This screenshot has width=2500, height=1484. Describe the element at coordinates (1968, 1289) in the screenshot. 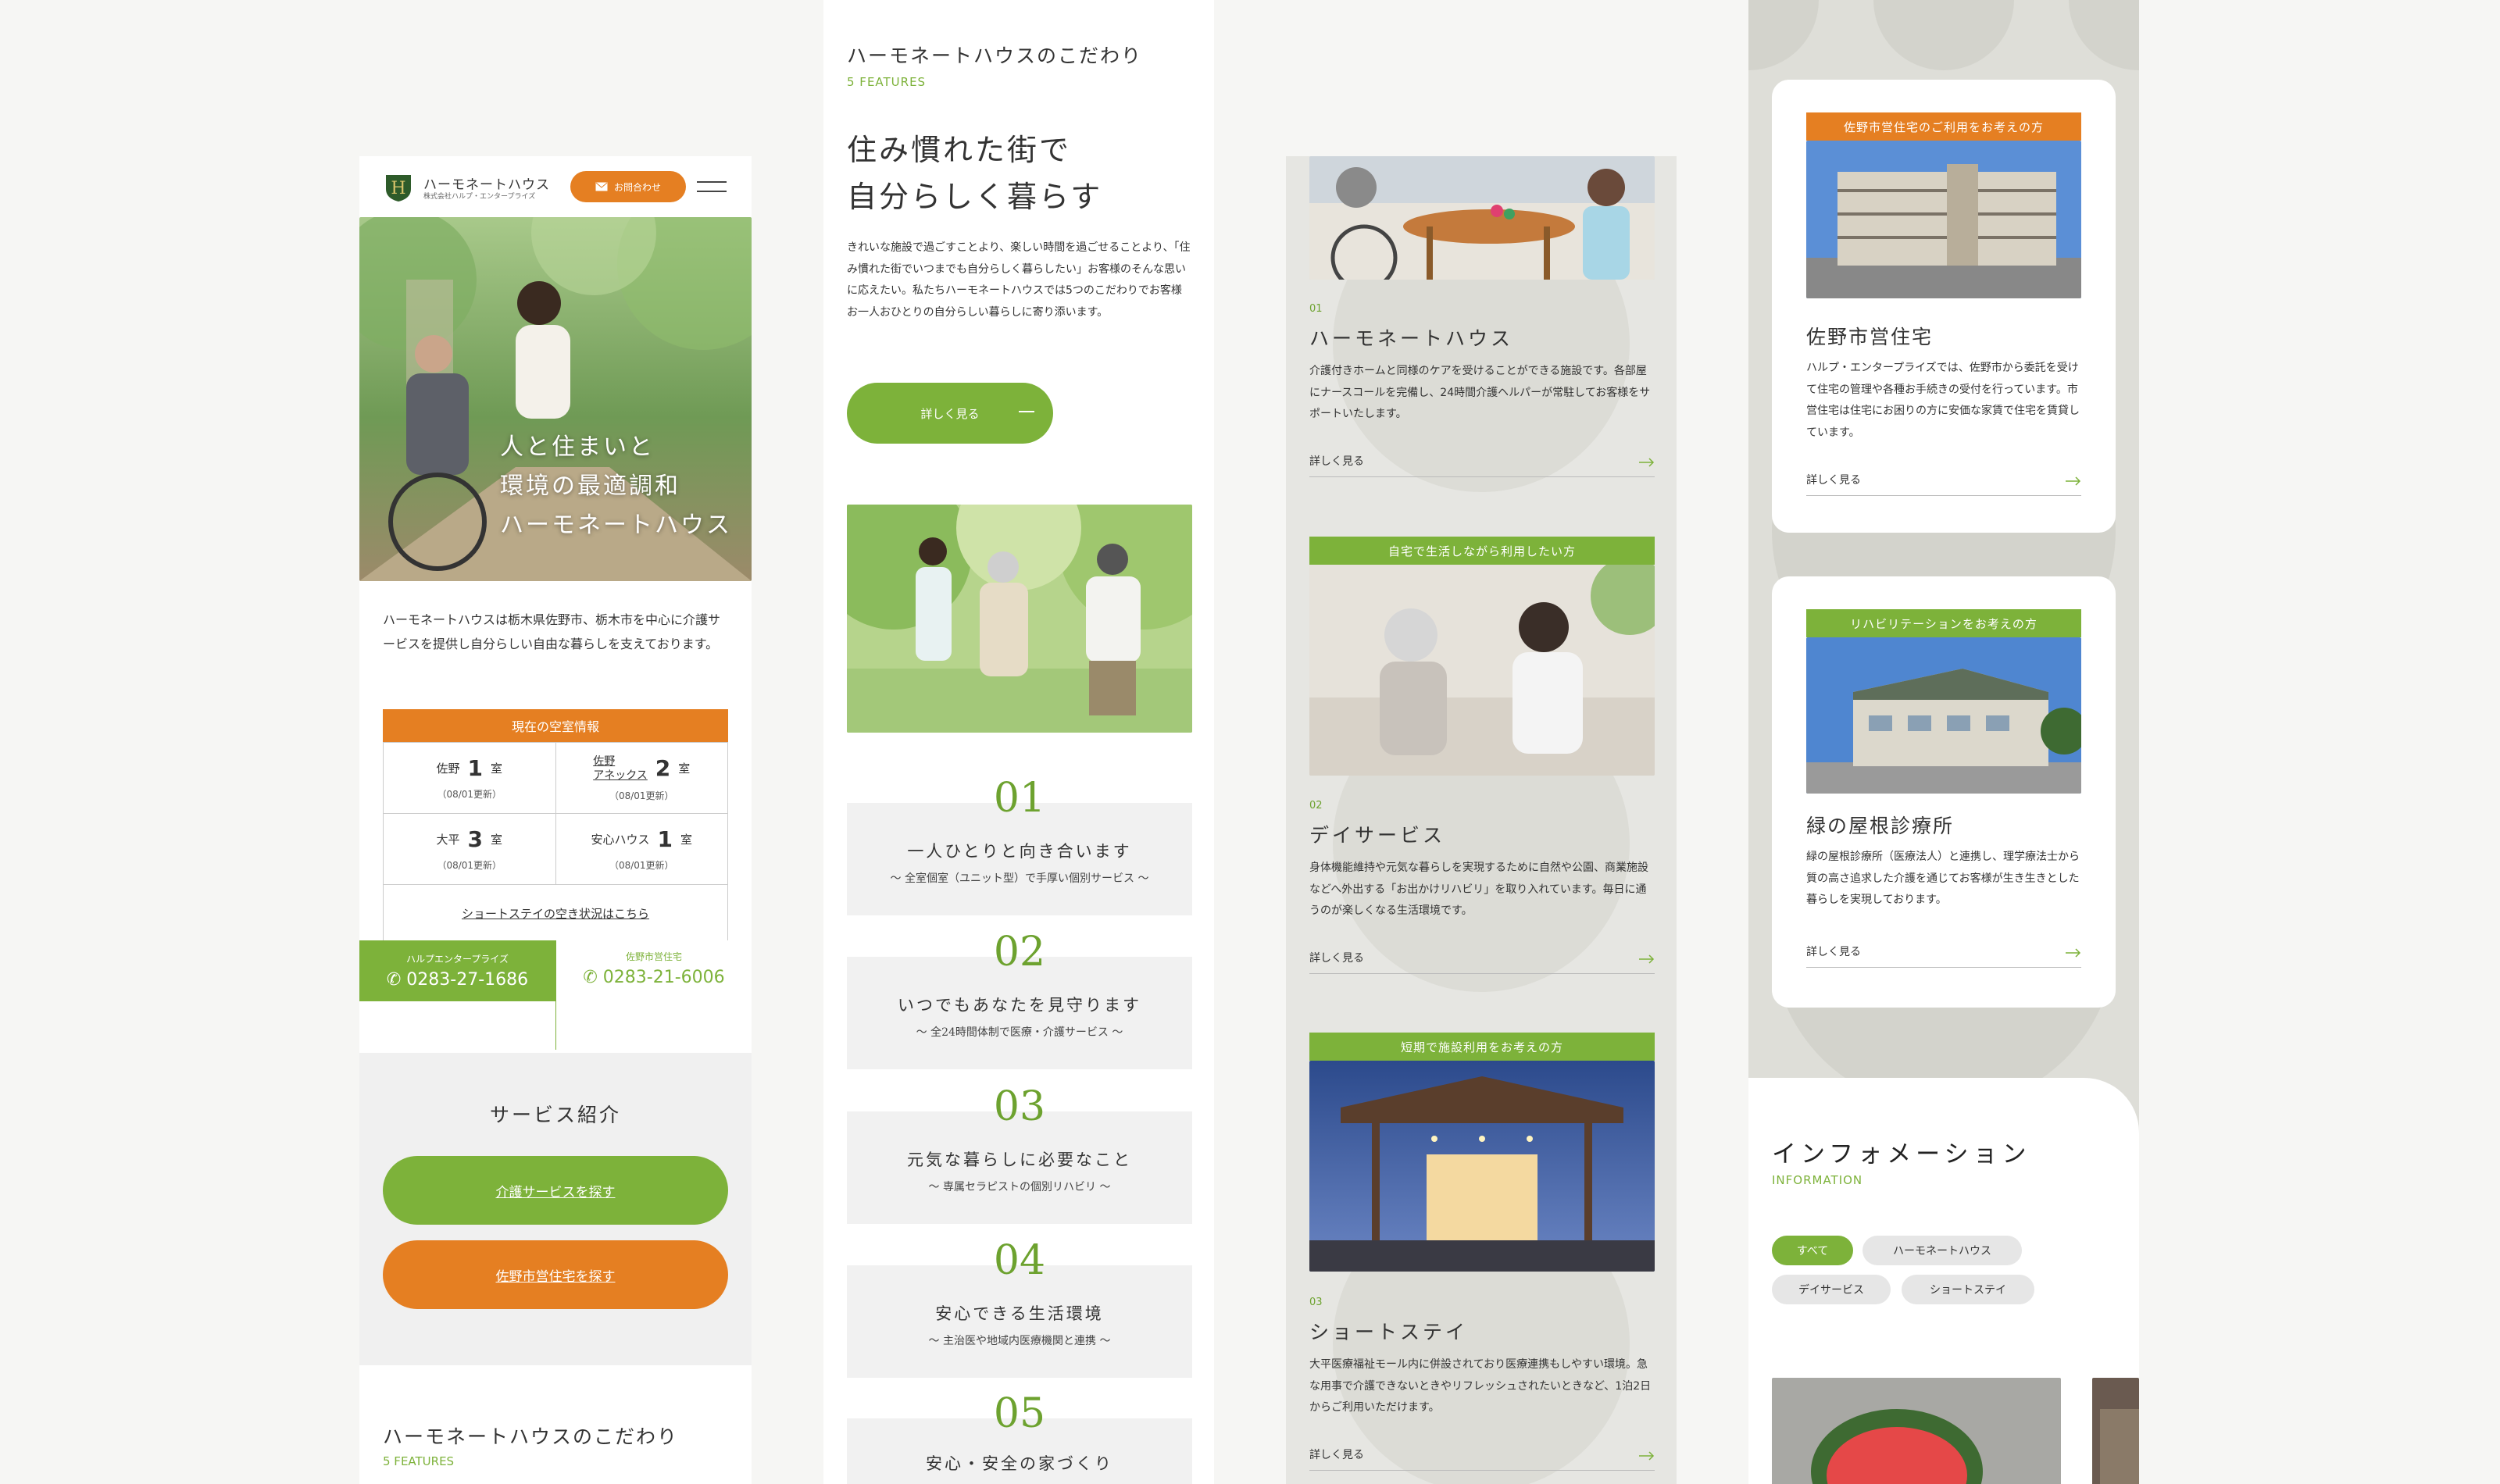

I see `filter-tag-short-stay: ショートステイ` at that location.